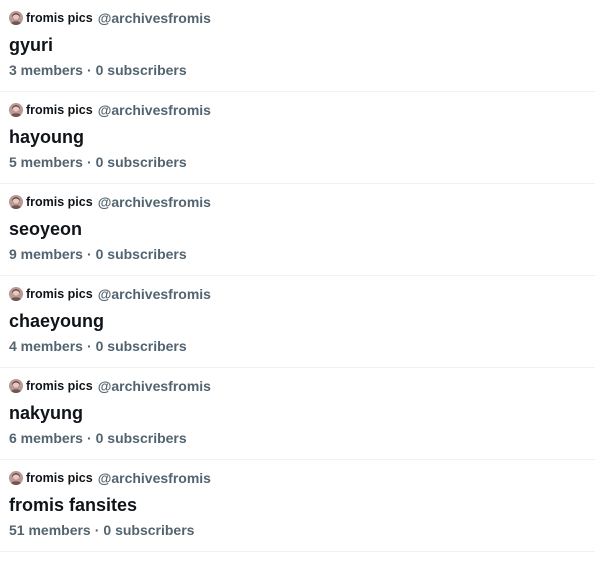 The width and height of the screenshot is (595, 572). Describe the element at coordinates (50, 530) in the screenshot. I see `members-count: 51 members` at that location.